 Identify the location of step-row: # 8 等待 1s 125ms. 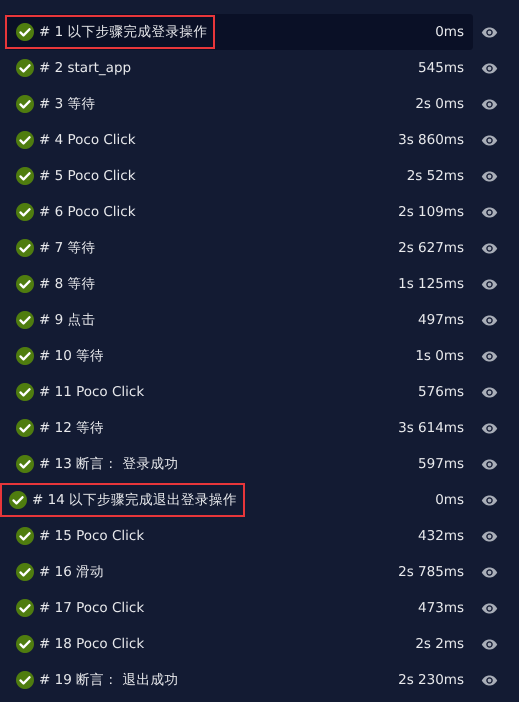
(239, 284).